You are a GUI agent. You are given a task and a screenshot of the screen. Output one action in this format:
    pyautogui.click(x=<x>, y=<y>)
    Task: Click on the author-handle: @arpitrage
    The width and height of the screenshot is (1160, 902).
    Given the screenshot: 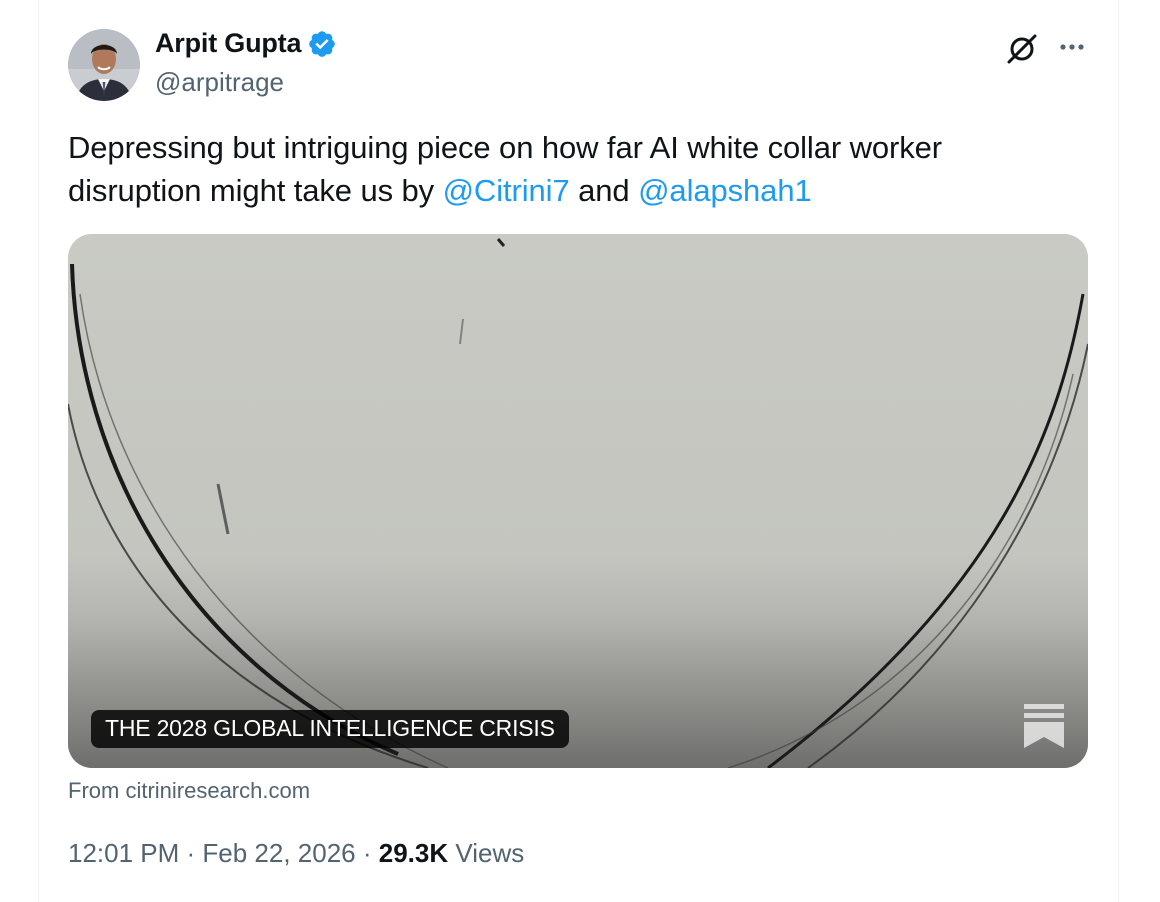 What is the action you would take?
    pyautogui.click(x=219, y=82)
    